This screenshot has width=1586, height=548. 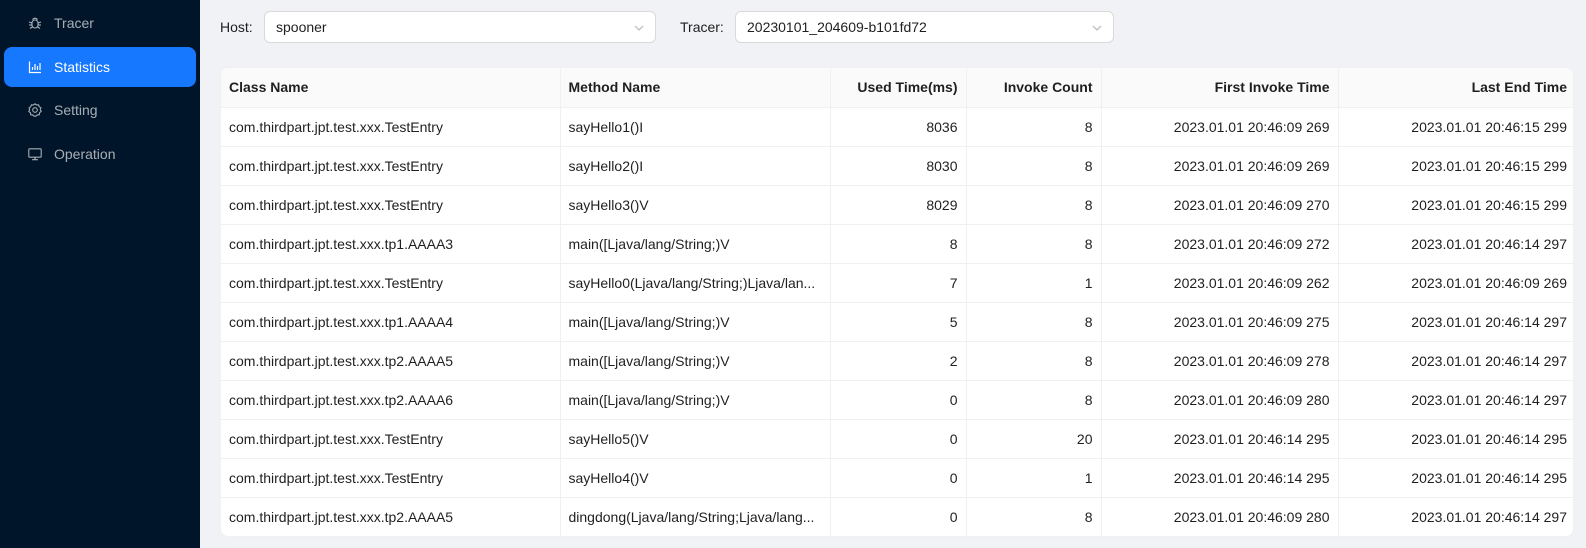 I want to click on first-invoke-time-cell: 2023.01.01 20:46:09 272, so click(x=1220, y=244).